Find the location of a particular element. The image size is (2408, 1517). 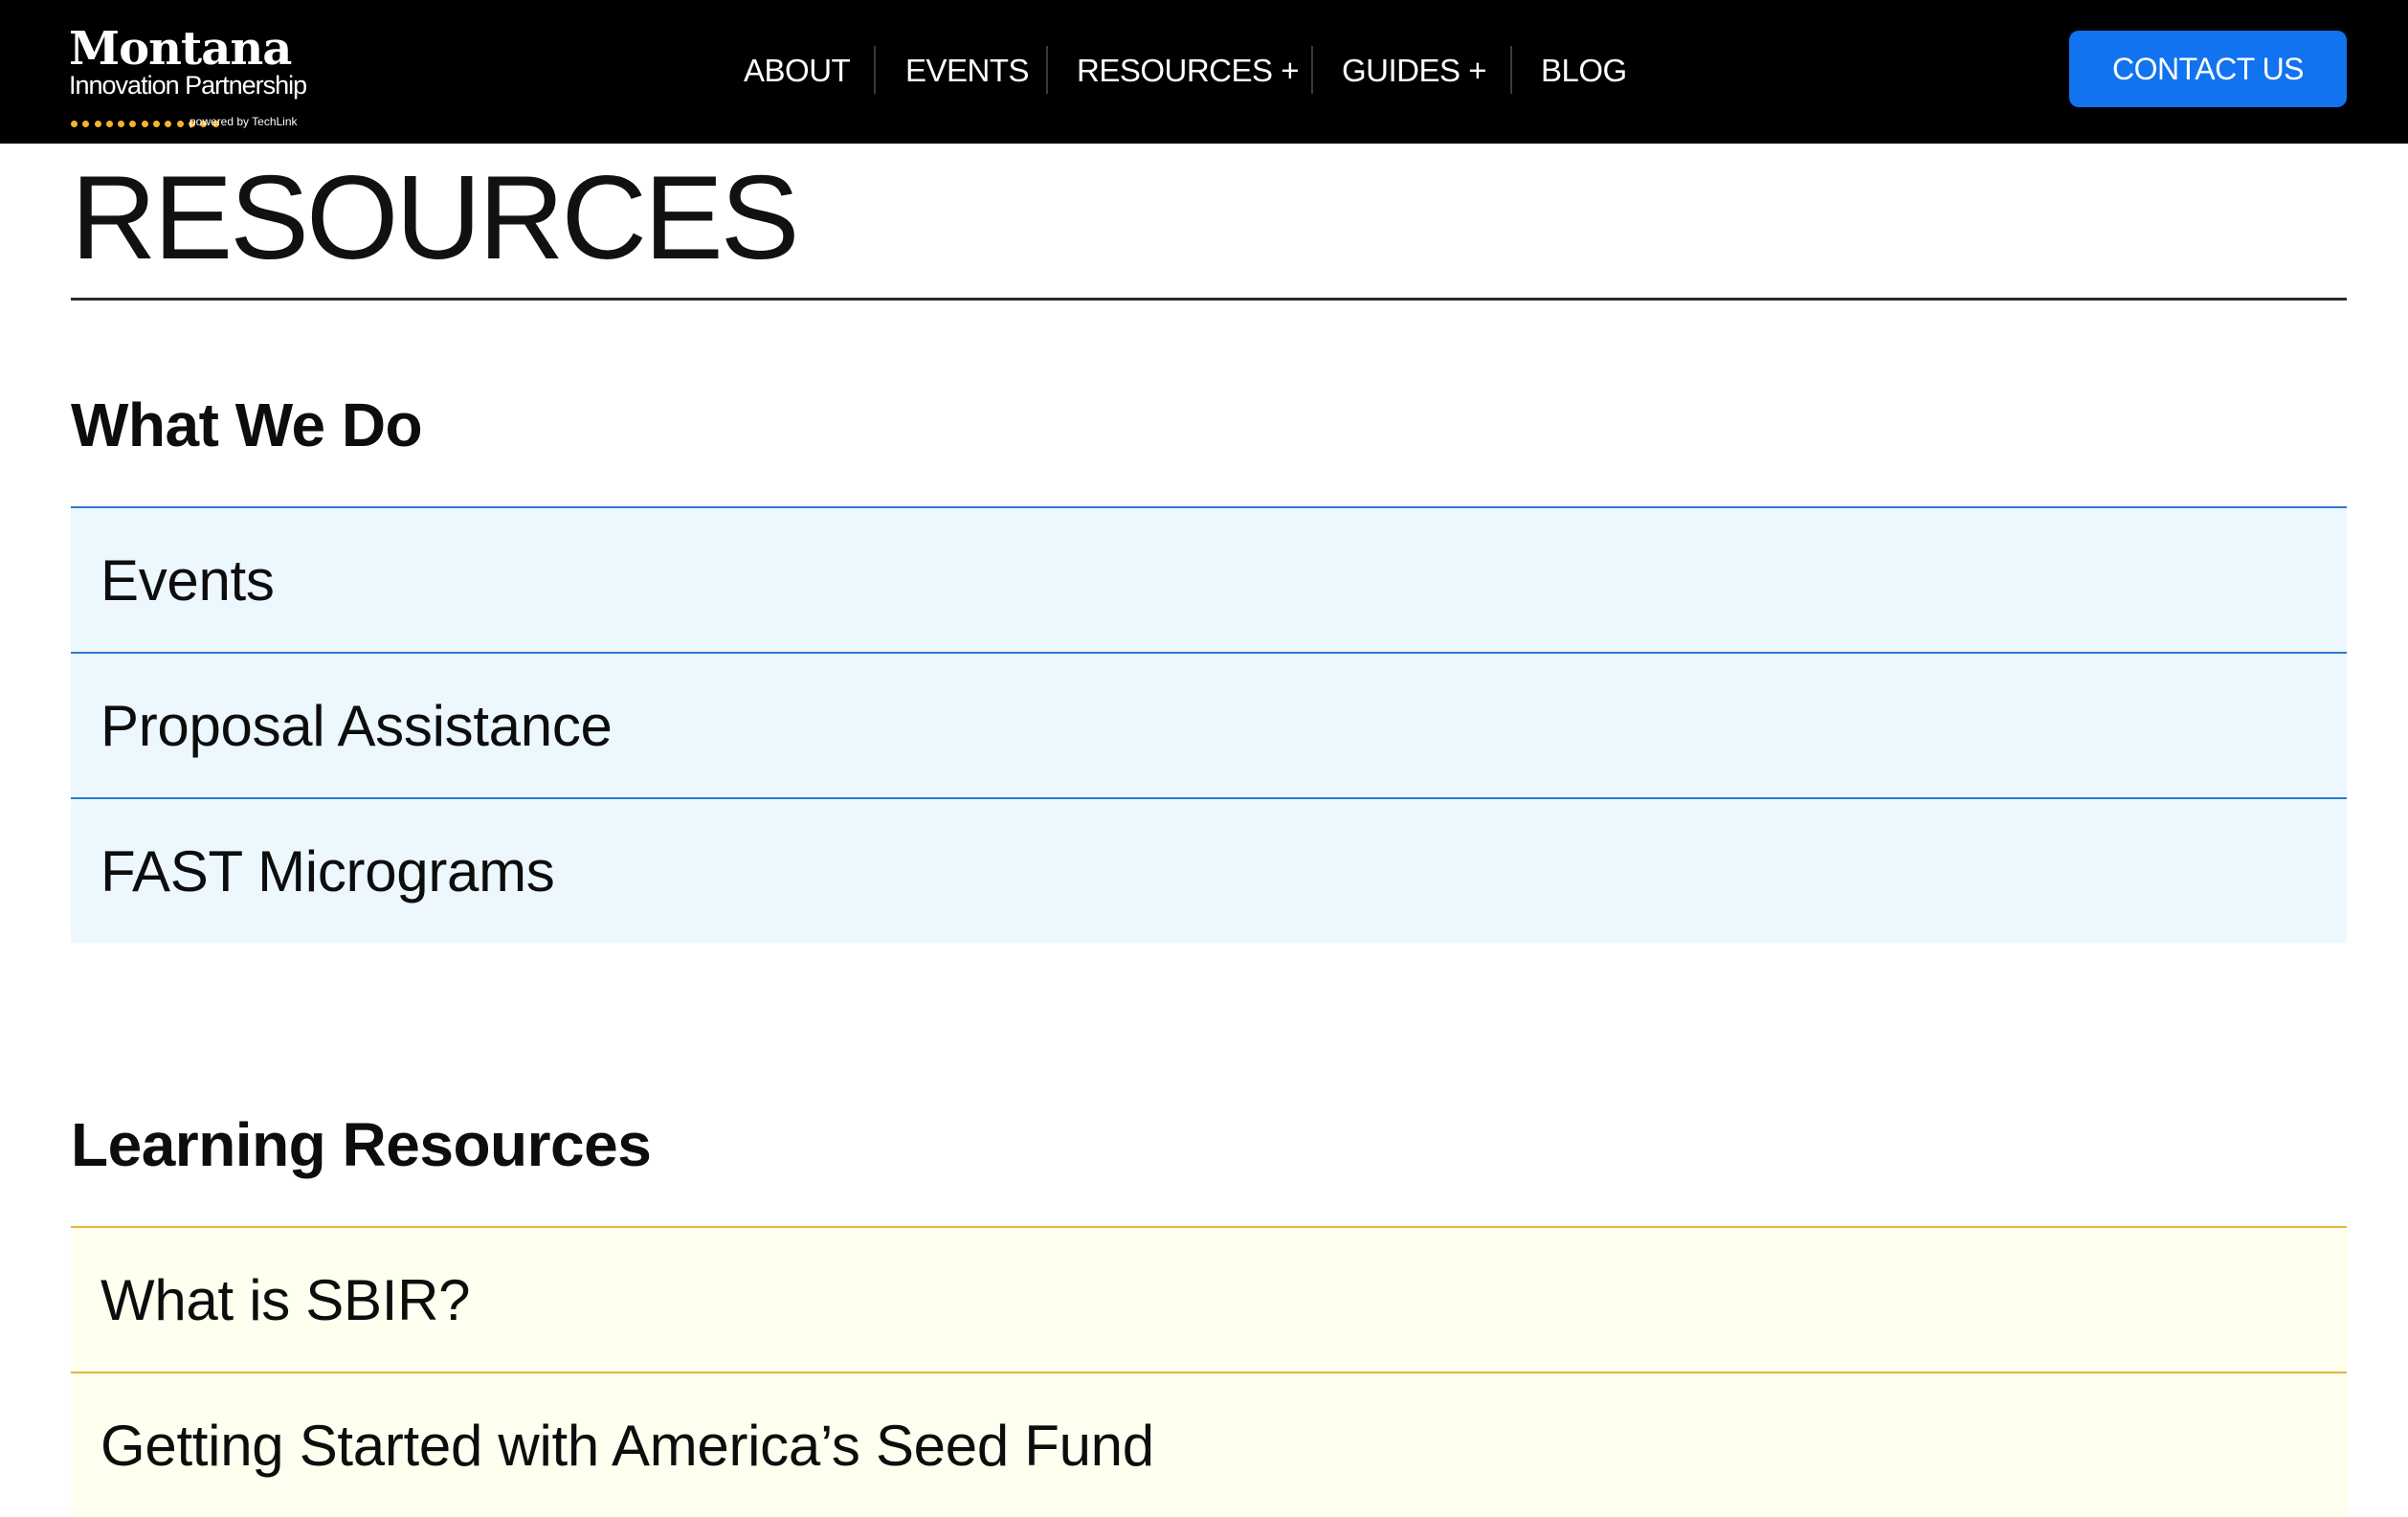

main-nav: ABOUT EVENTS RESOURCES + GUIDES + BLOG is located at coordinates (1204, 71).